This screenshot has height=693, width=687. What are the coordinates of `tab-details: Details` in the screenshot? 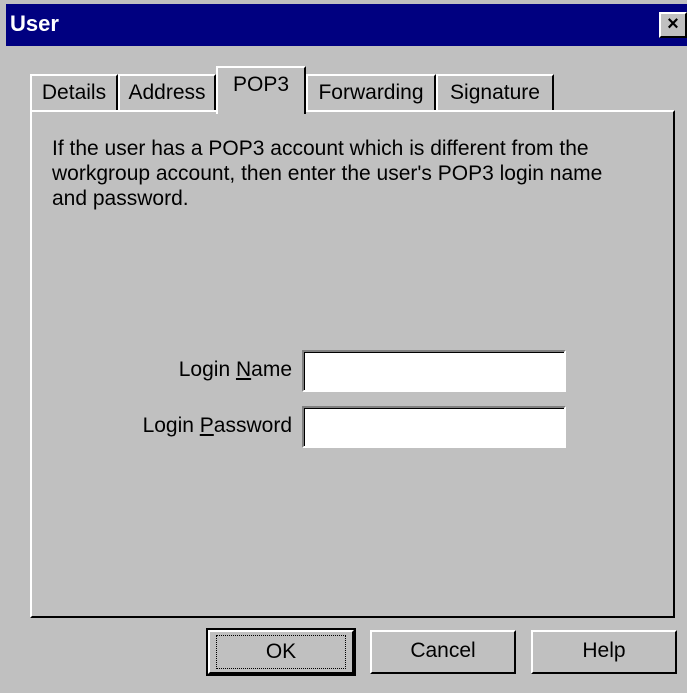 It's located at (74, 93).